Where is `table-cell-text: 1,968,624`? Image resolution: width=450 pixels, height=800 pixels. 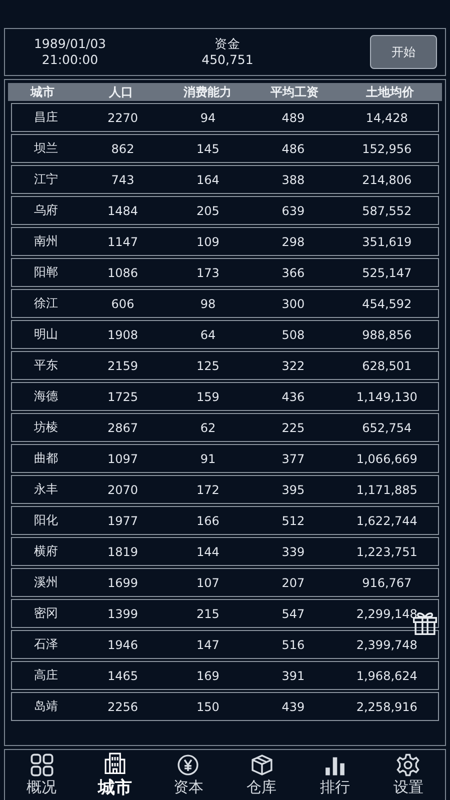 table-cell-text: 1,968,624 is located at coordinates (386, 675).